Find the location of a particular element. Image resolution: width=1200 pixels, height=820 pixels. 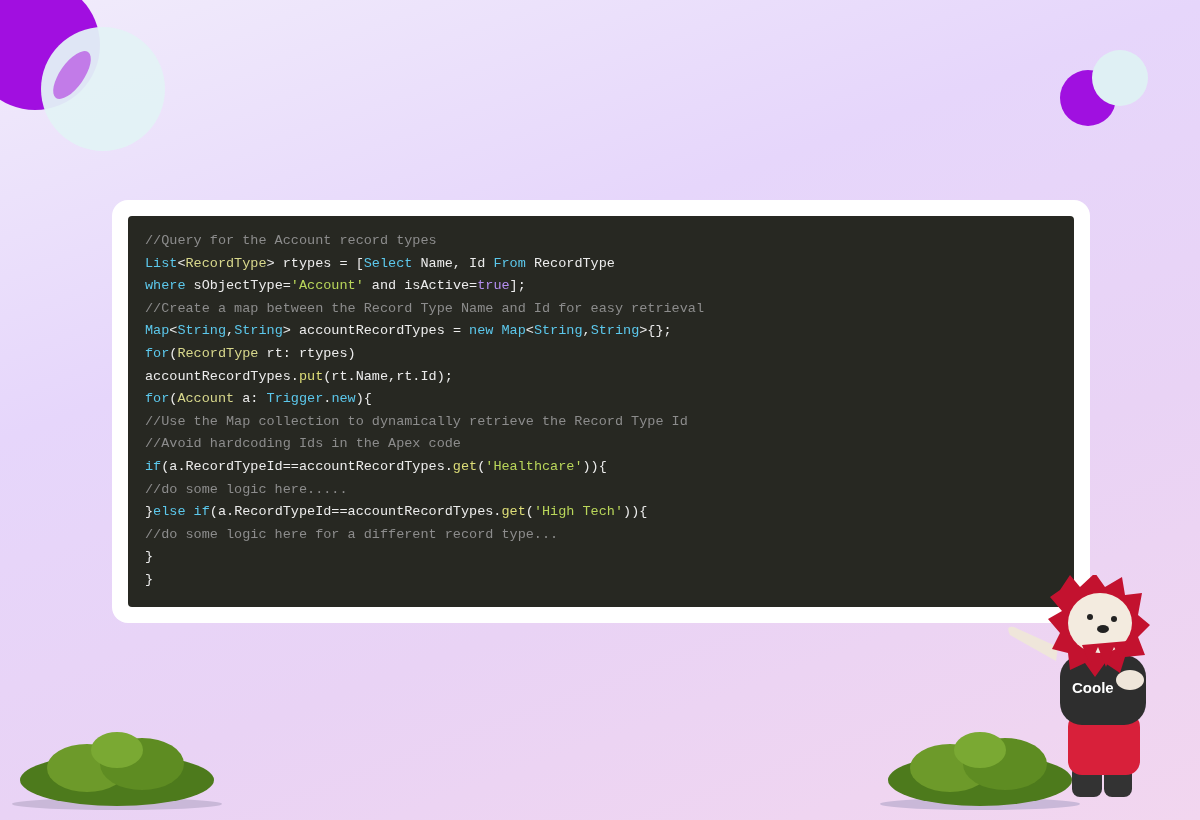

code-line: //Use the Map collection to dynamically retrieve the Record Type Id is located at coordinates (416, 421).